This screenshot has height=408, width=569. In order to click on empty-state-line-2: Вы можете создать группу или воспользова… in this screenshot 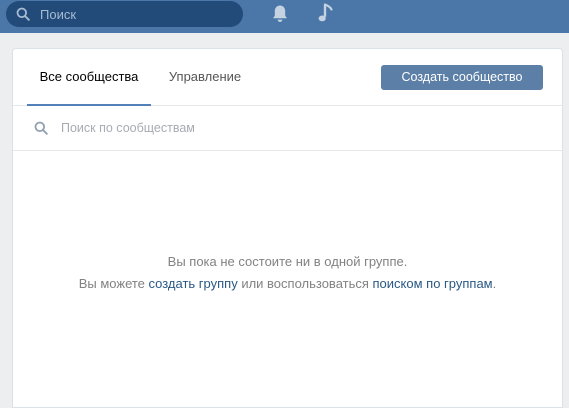, I will do `click(288, 284)`.